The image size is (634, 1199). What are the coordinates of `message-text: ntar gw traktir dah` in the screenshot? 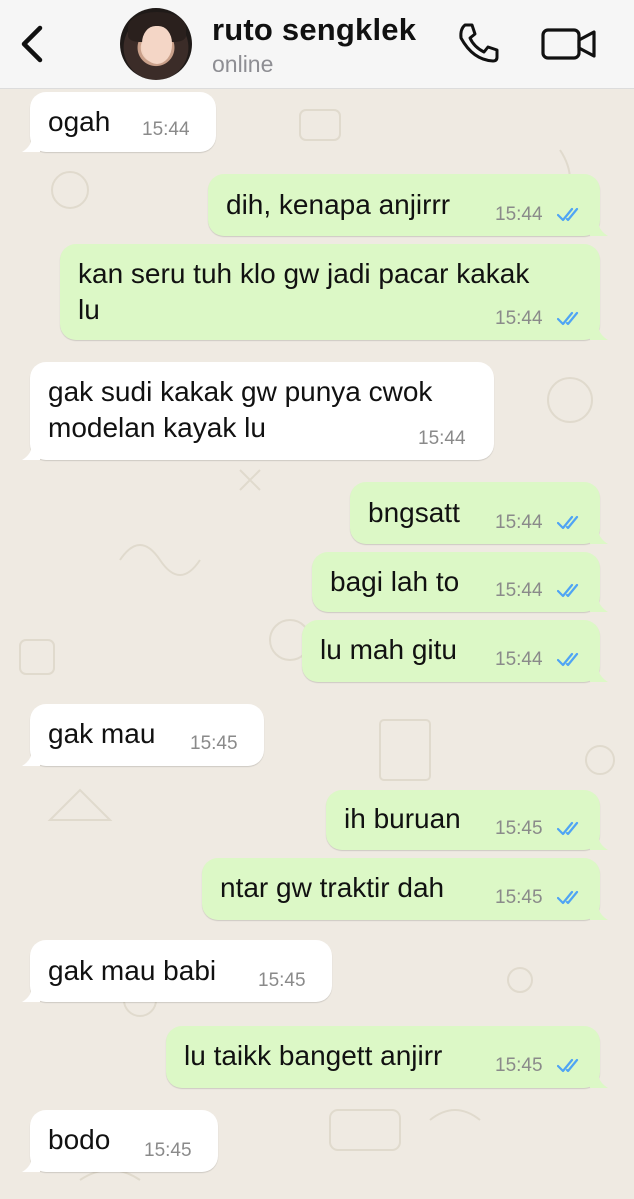 It's located at (332, 887).